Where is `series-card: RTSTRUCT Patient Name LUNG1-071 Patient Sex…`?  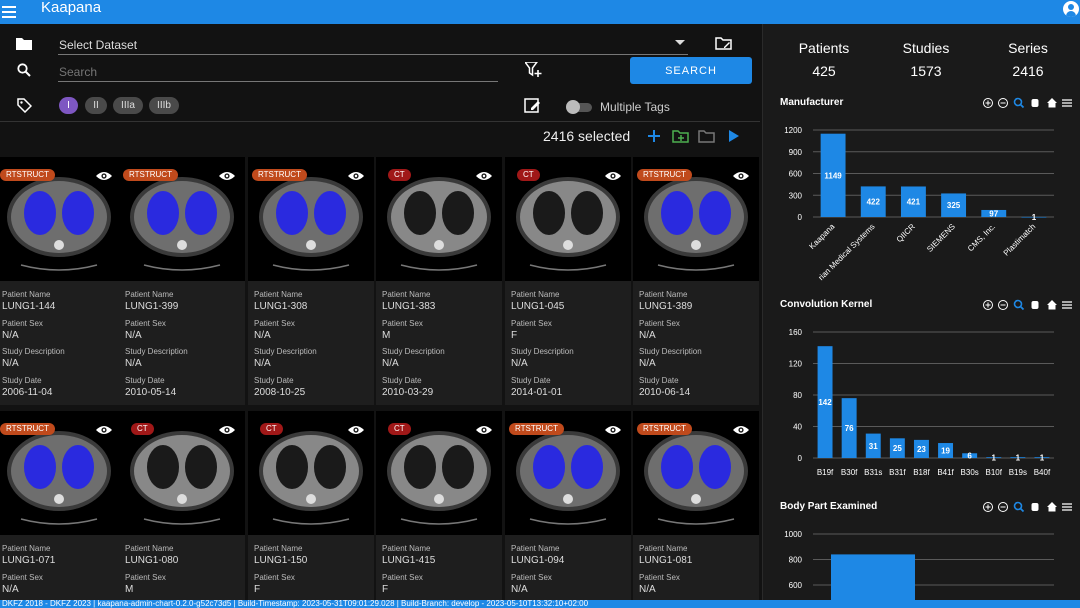 series-card: RTSTRUCT Patient Name LUNG1-071 Patient Sex… is located at coordinates (61, 506).